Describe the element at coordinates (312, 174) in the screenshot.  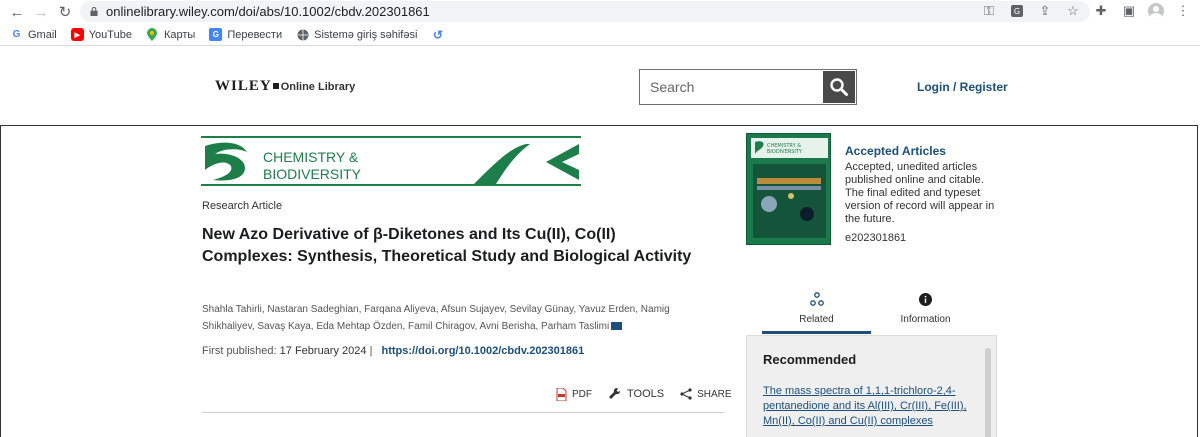
I see `journal-name-line2: BIODIVERSITY` at that location.